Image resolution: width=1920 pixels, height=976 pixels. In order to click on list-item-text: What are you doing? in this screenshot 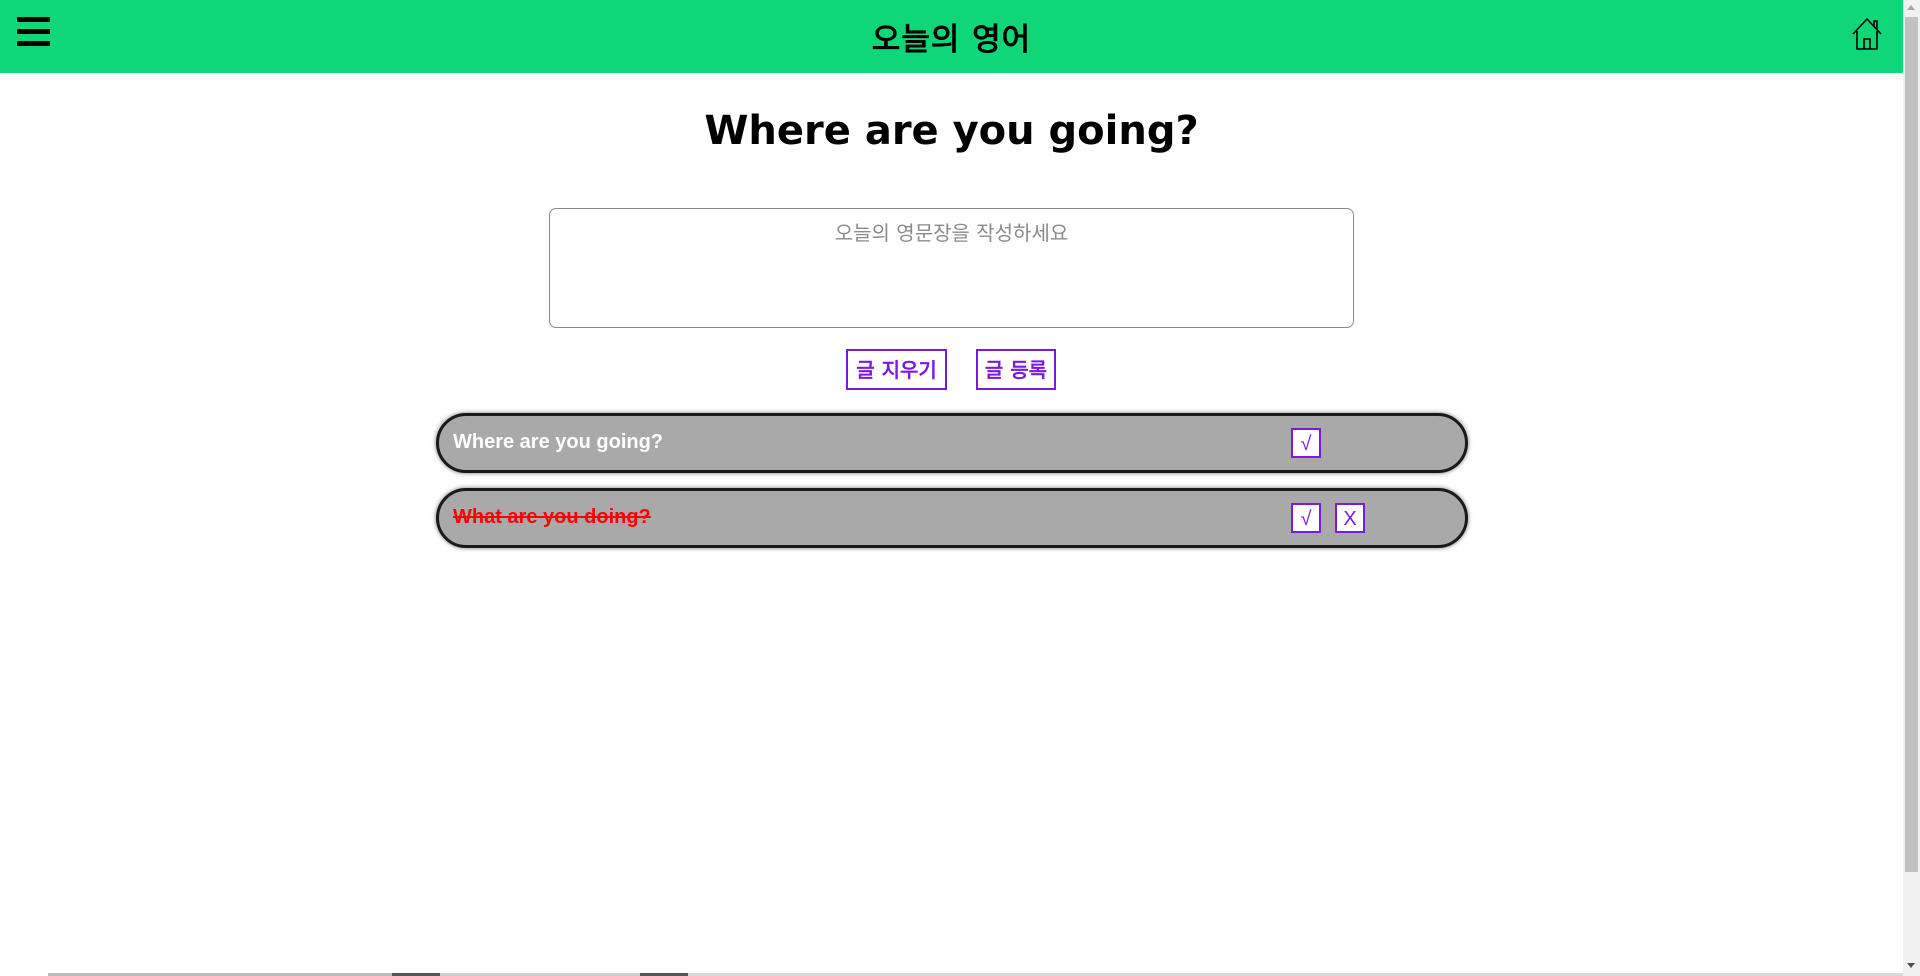, I will do `click(552, 517)`.